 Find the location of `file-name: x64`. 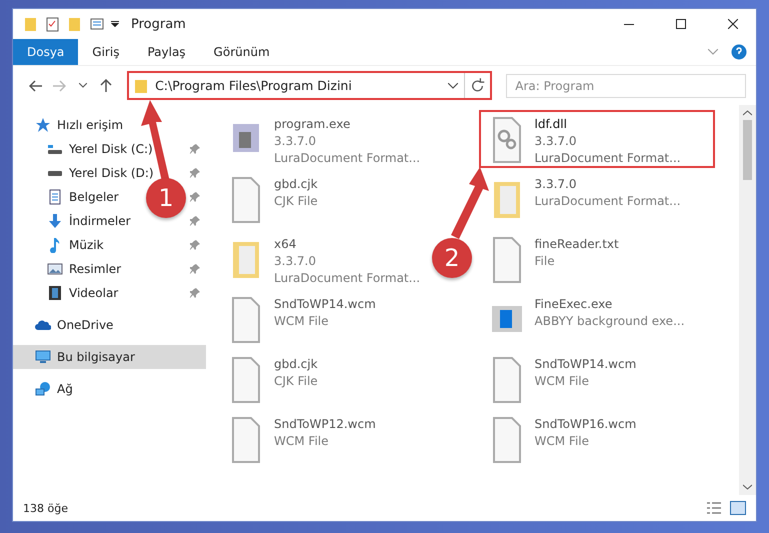

file-name: x64 is located at coordinates (286, 244).